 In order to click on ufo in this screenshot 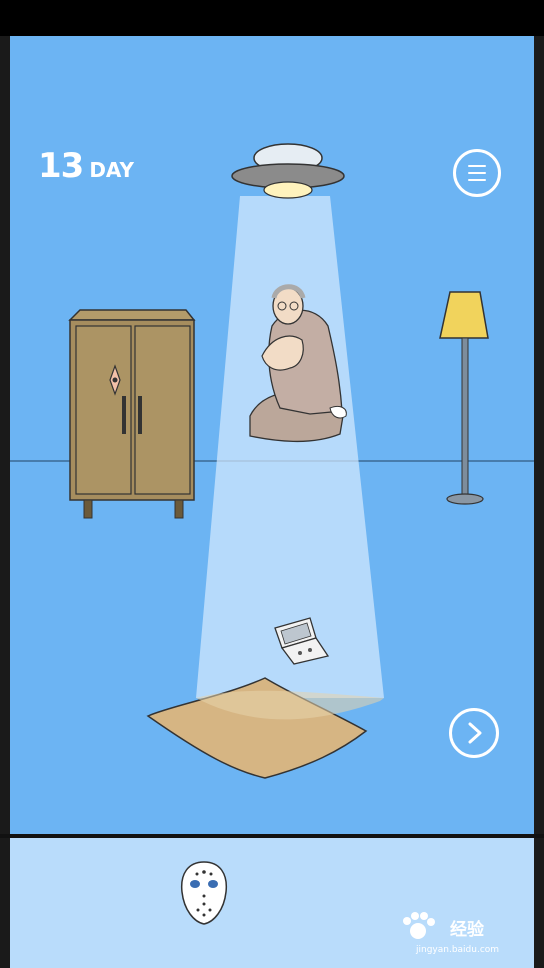, I will do `click(288, 171)`.